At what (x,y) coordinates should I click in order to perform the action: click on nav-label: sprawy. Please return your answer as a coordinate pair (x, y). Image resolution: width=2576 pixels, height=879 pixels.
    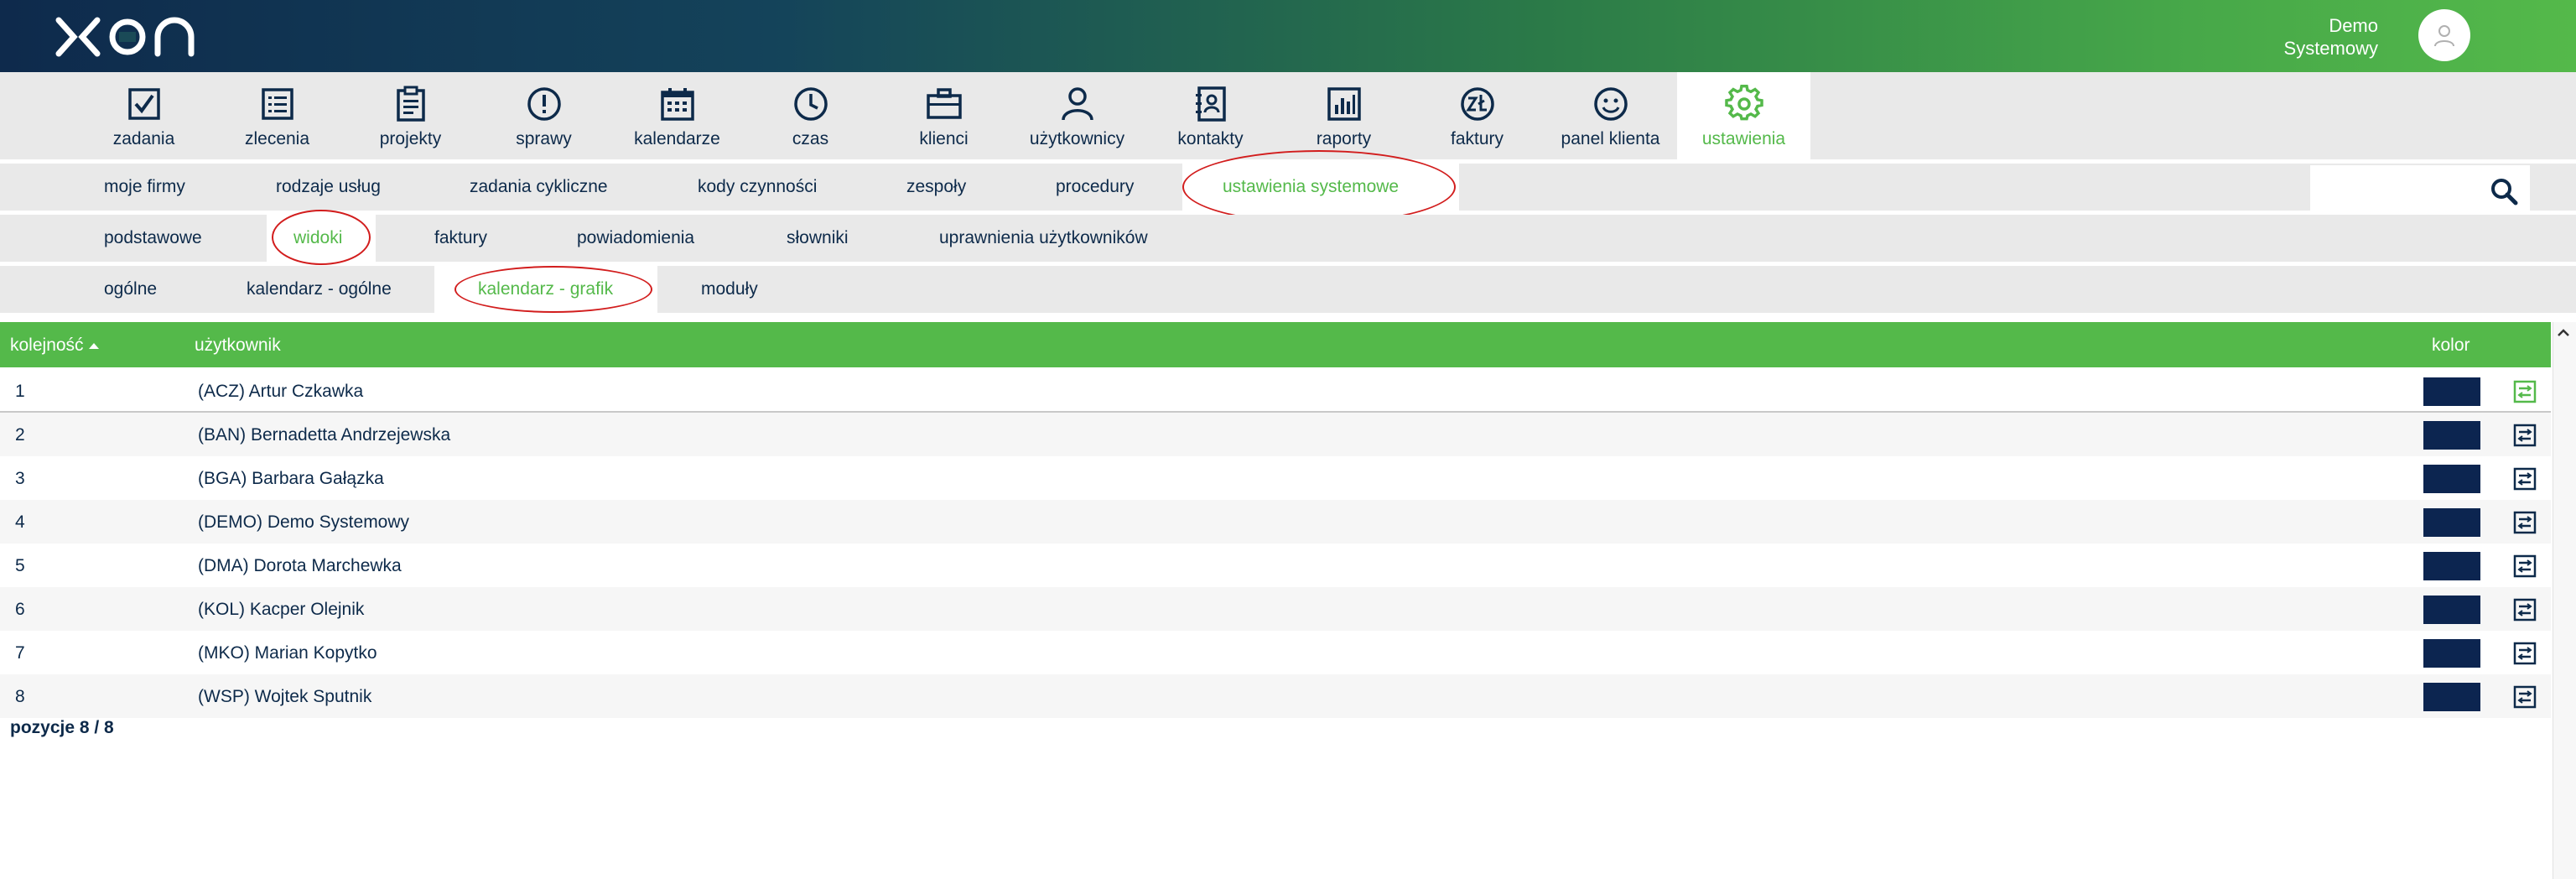
    Looking at the image, I should click on (544, 138).